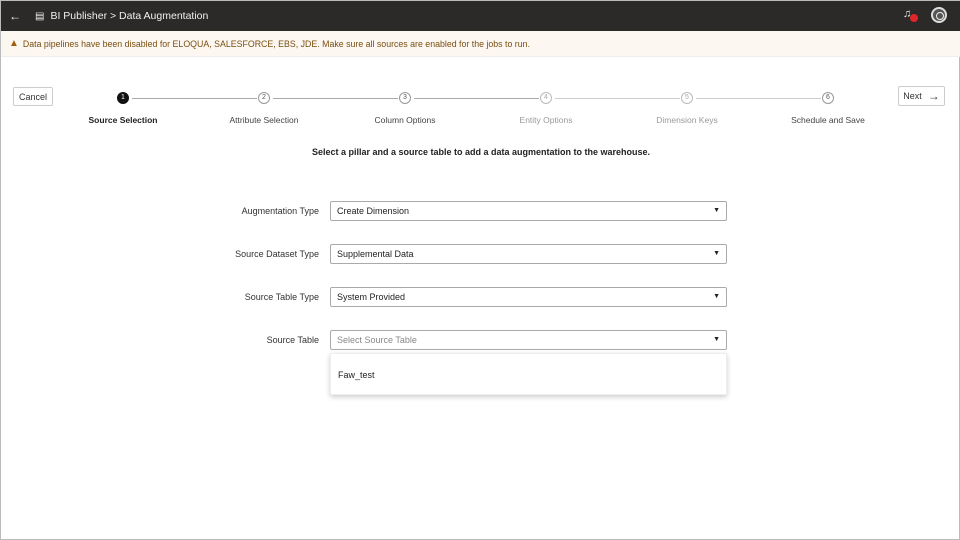 This screenshot has height=540, width=960. I want to click on step-label: Schedule and Save, so click(828, 120).